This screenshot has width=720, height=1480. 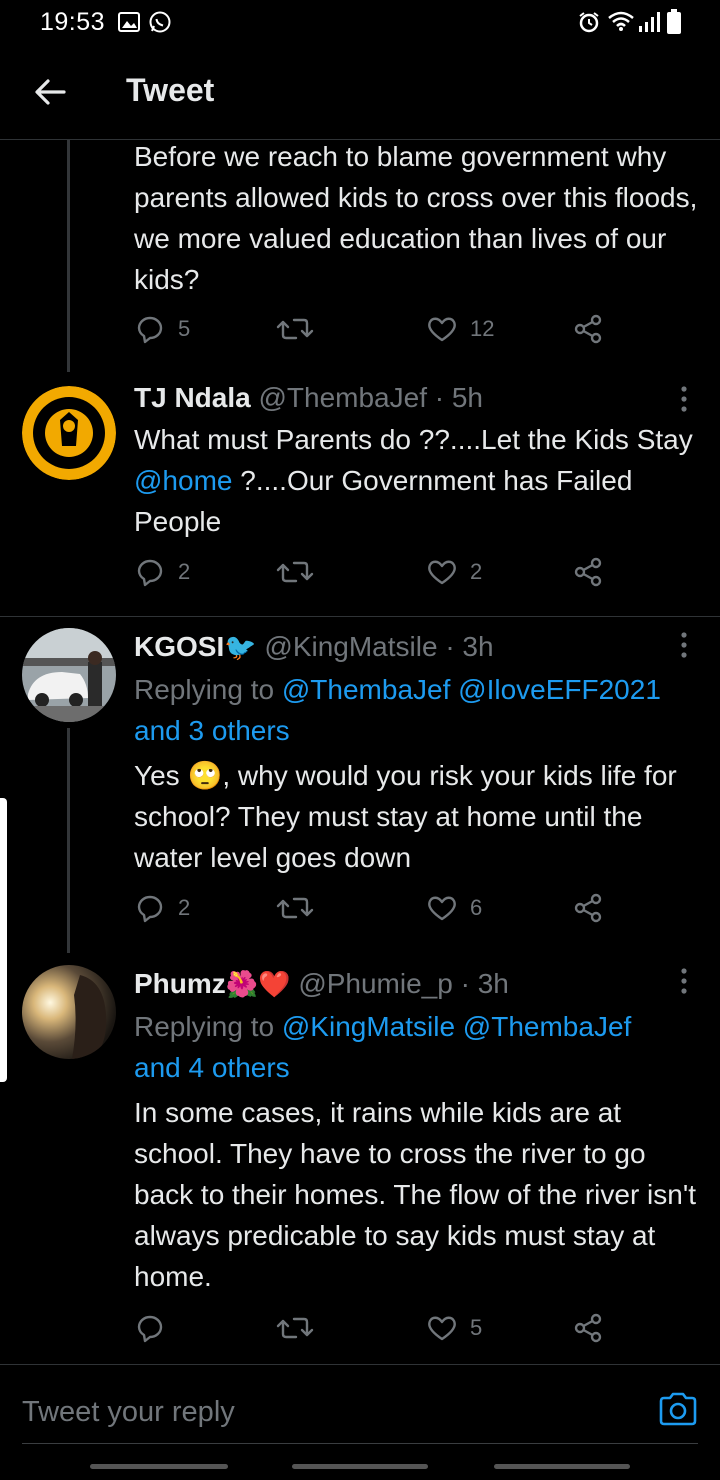 I want to click on nav-bar-center, so click(x=360, y=1466).